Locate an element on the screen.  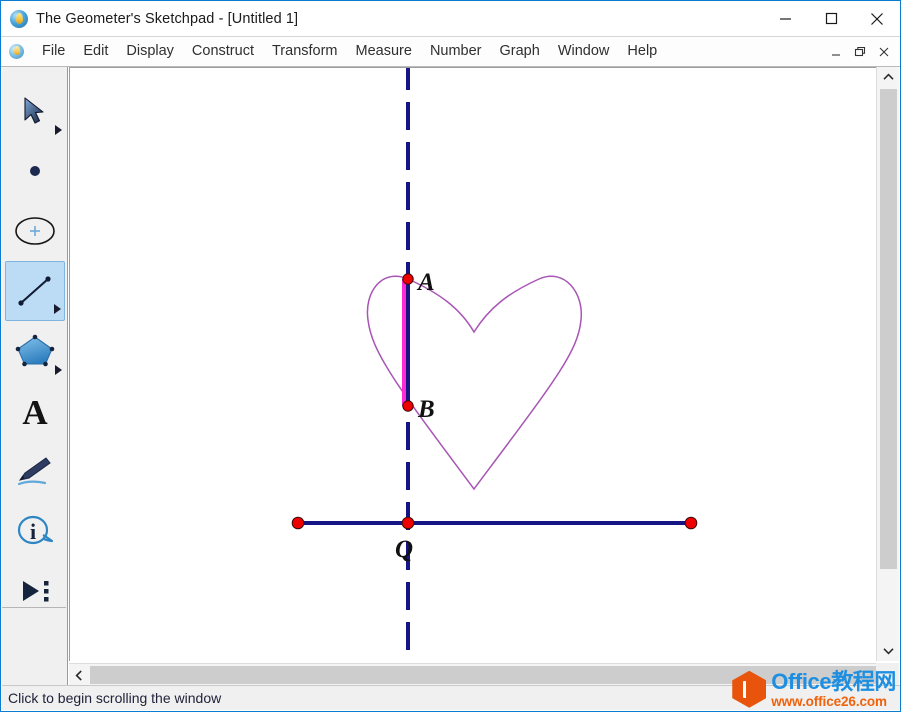
menu-item-graph: Graph is located at coordinates (520, 51).